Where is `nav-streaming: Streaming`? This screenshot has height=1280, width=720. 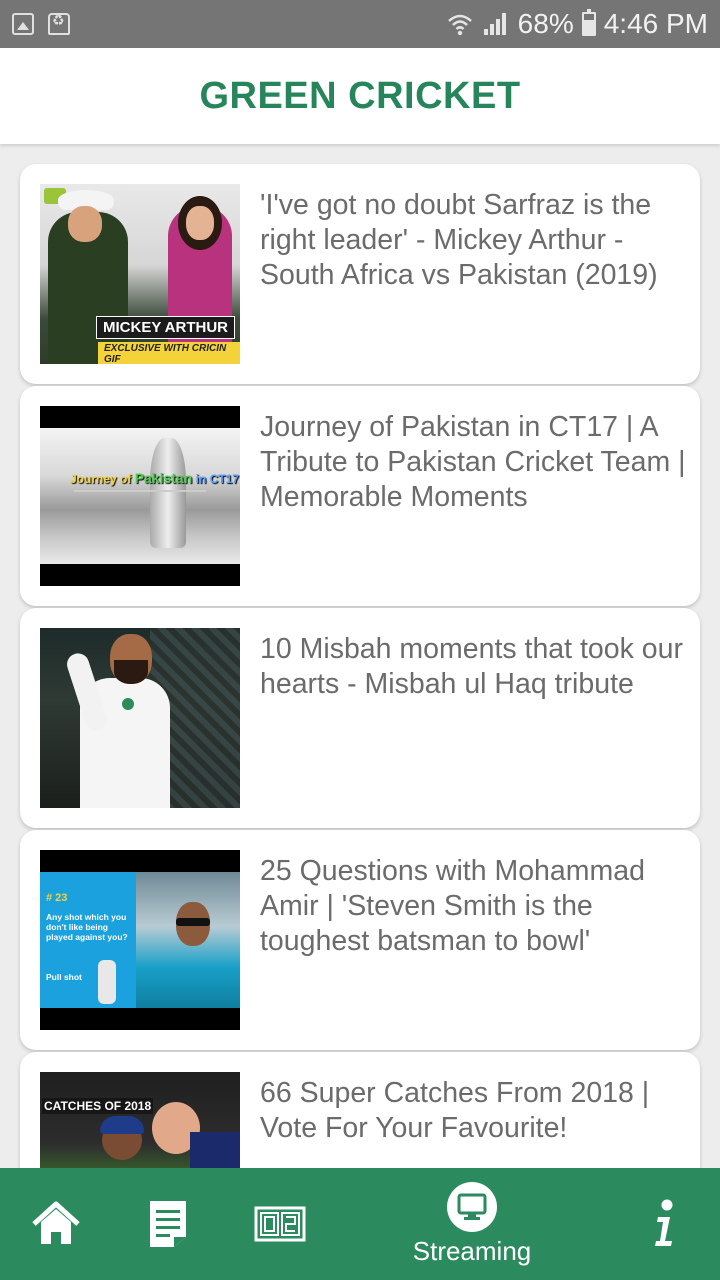
nav-streaming: Streaming is located at coordinates (472, 1224).